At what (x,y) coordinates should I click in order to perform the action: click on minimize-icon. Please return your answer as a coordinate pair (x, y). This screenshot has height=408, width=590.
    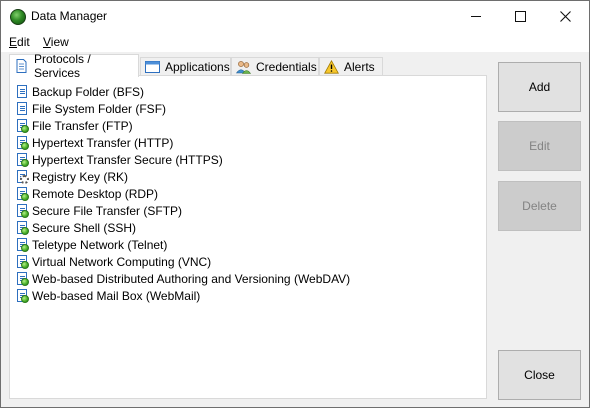
    Looking at the image, I should click on (475, 16).